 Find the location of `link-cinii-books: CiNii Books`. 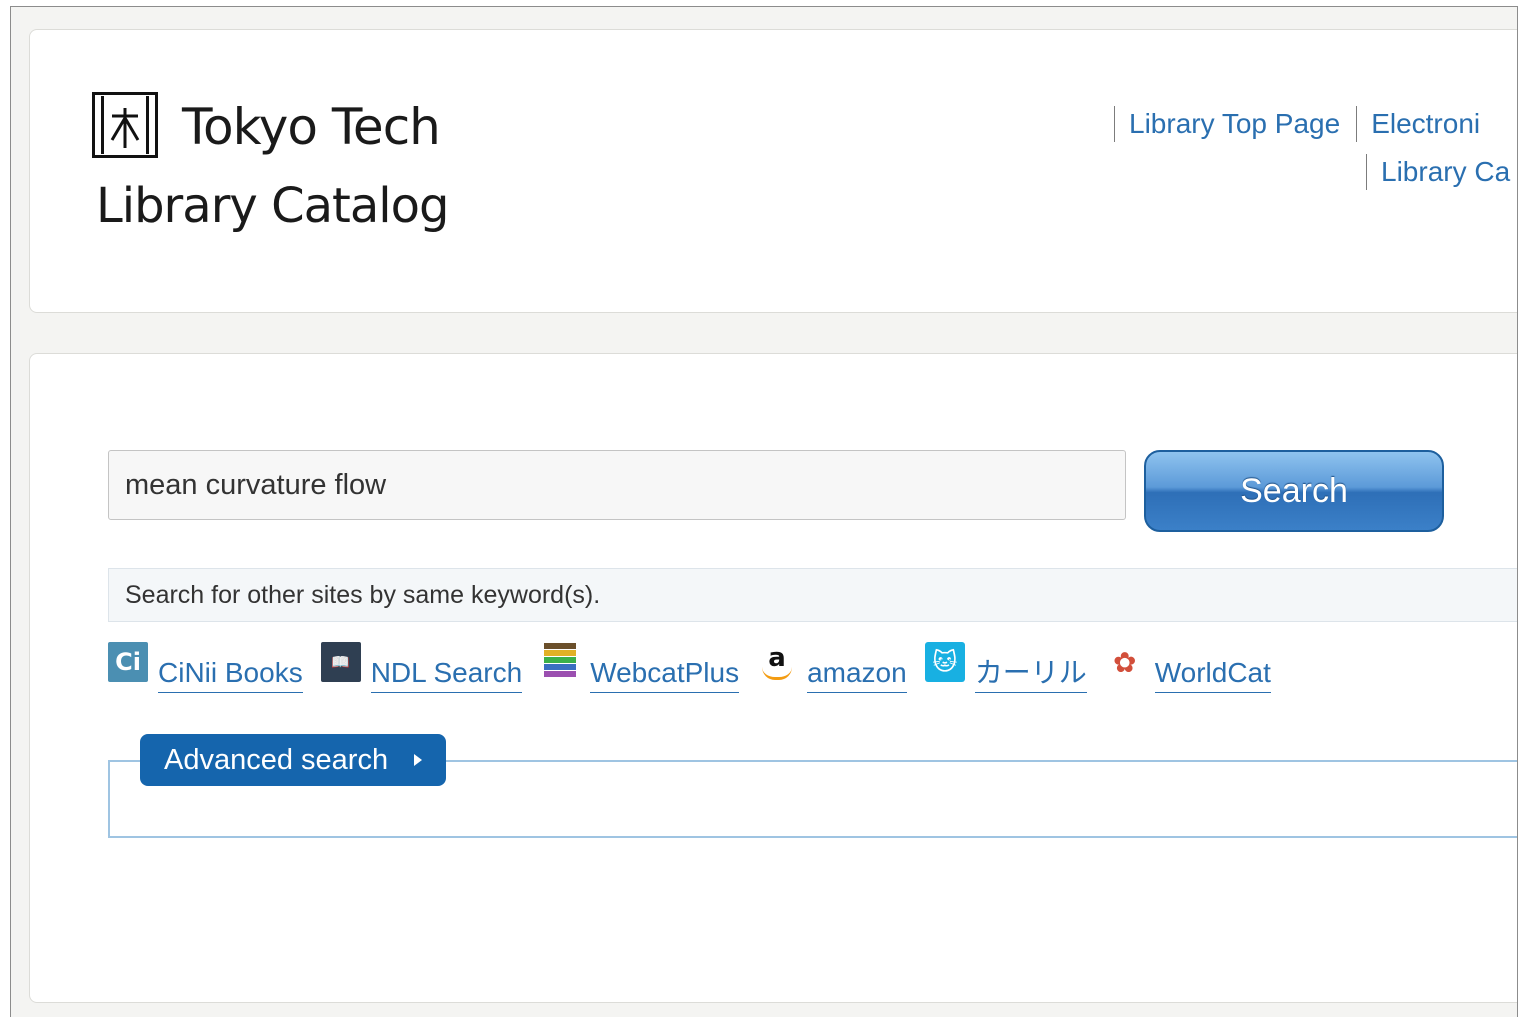

link-cinii-books: CiNii Books is located at coordinates (230, 674).